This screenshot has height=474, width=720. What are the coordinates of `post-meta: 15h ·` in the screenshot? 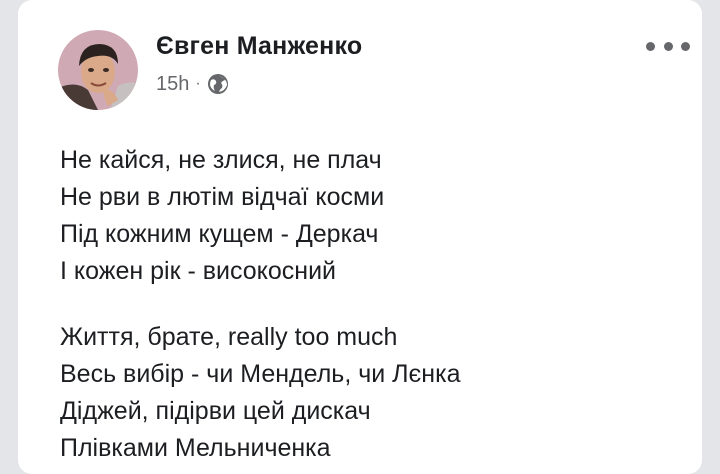 It's located at (192, 84).